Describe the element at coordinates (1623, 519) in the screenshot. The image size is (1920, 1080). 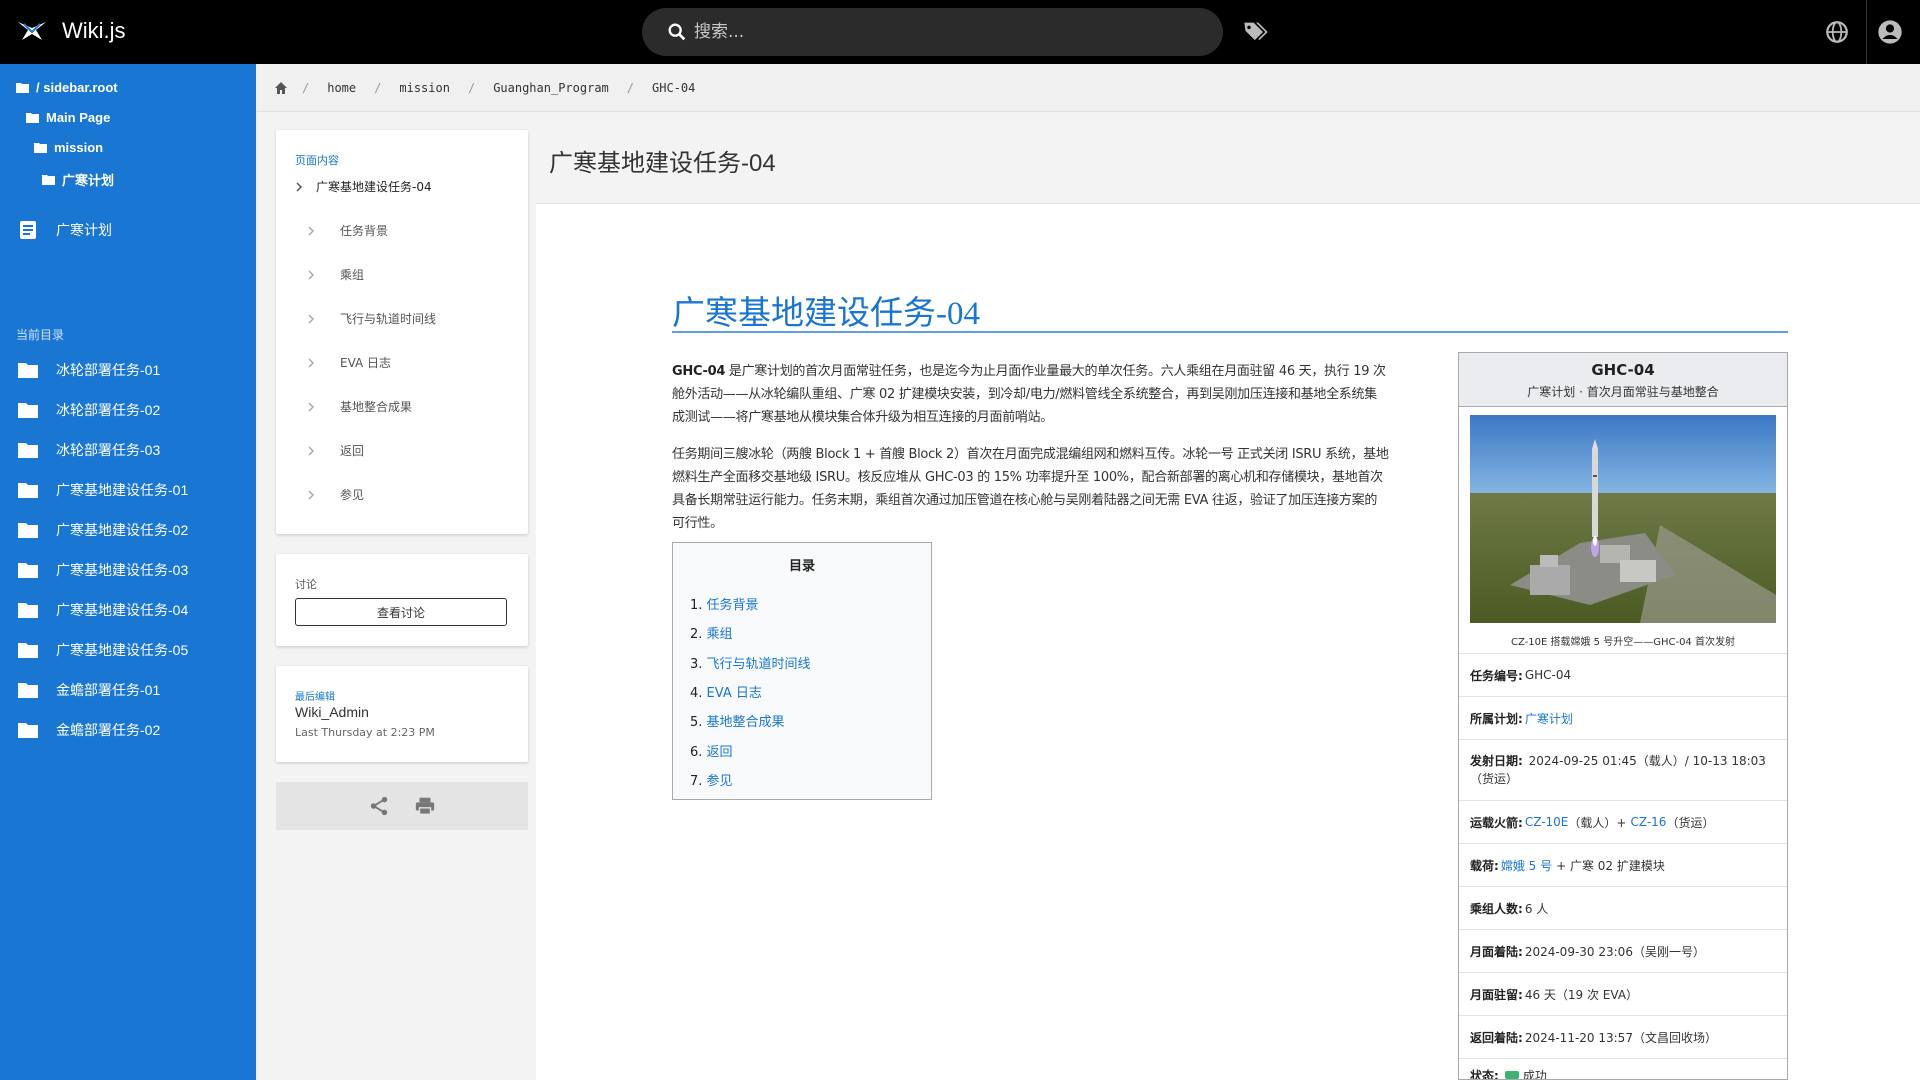
I see `rocket-launch-image` at that location.